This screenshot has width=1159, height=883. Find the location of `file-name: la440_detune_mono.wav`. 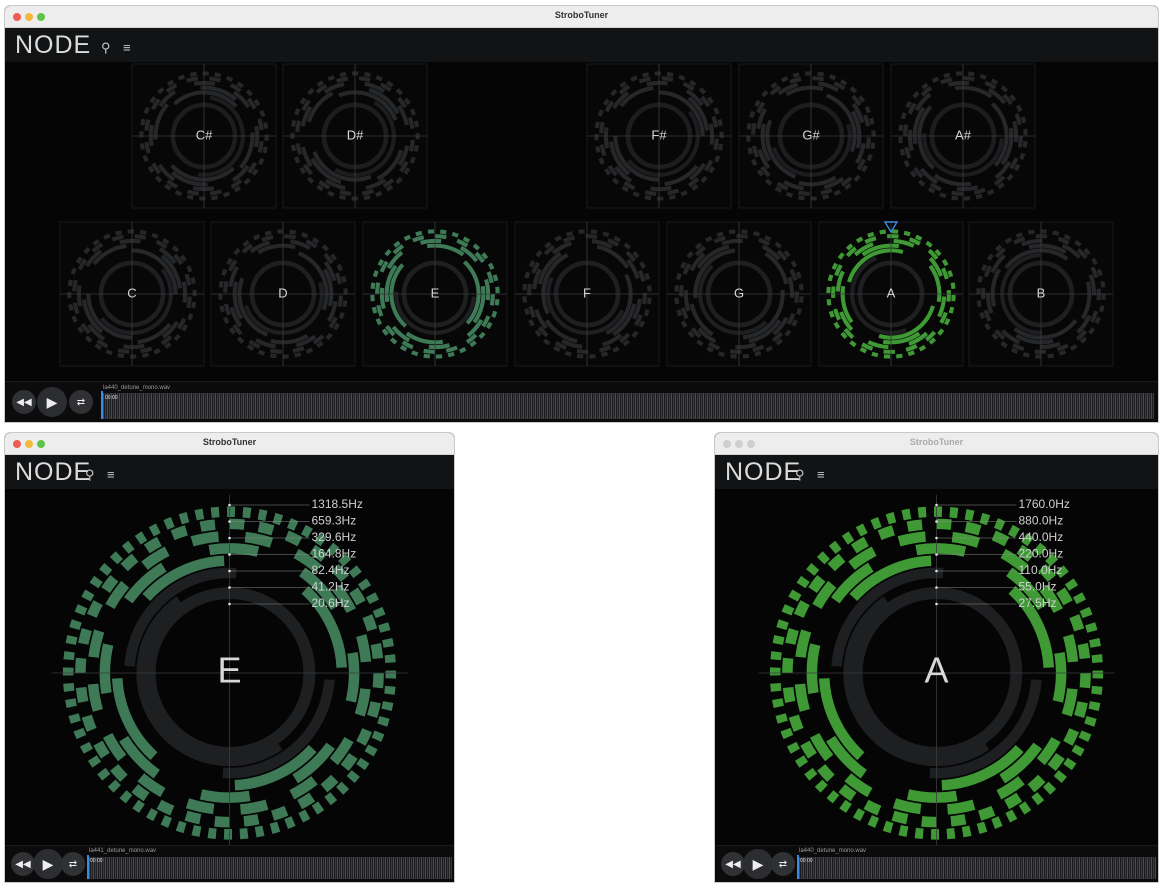

file-name: la440_detune_mono.wav is located at coordinates (137, 388).